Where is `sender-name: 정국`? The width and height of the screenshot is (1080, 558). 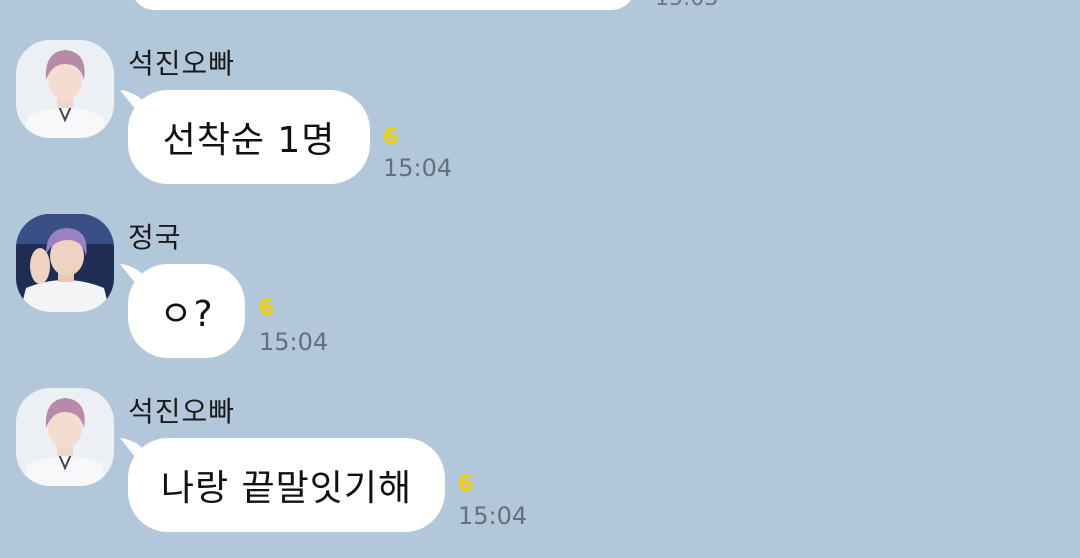
sender-name: 정국 is located at coordinates (155, 237).